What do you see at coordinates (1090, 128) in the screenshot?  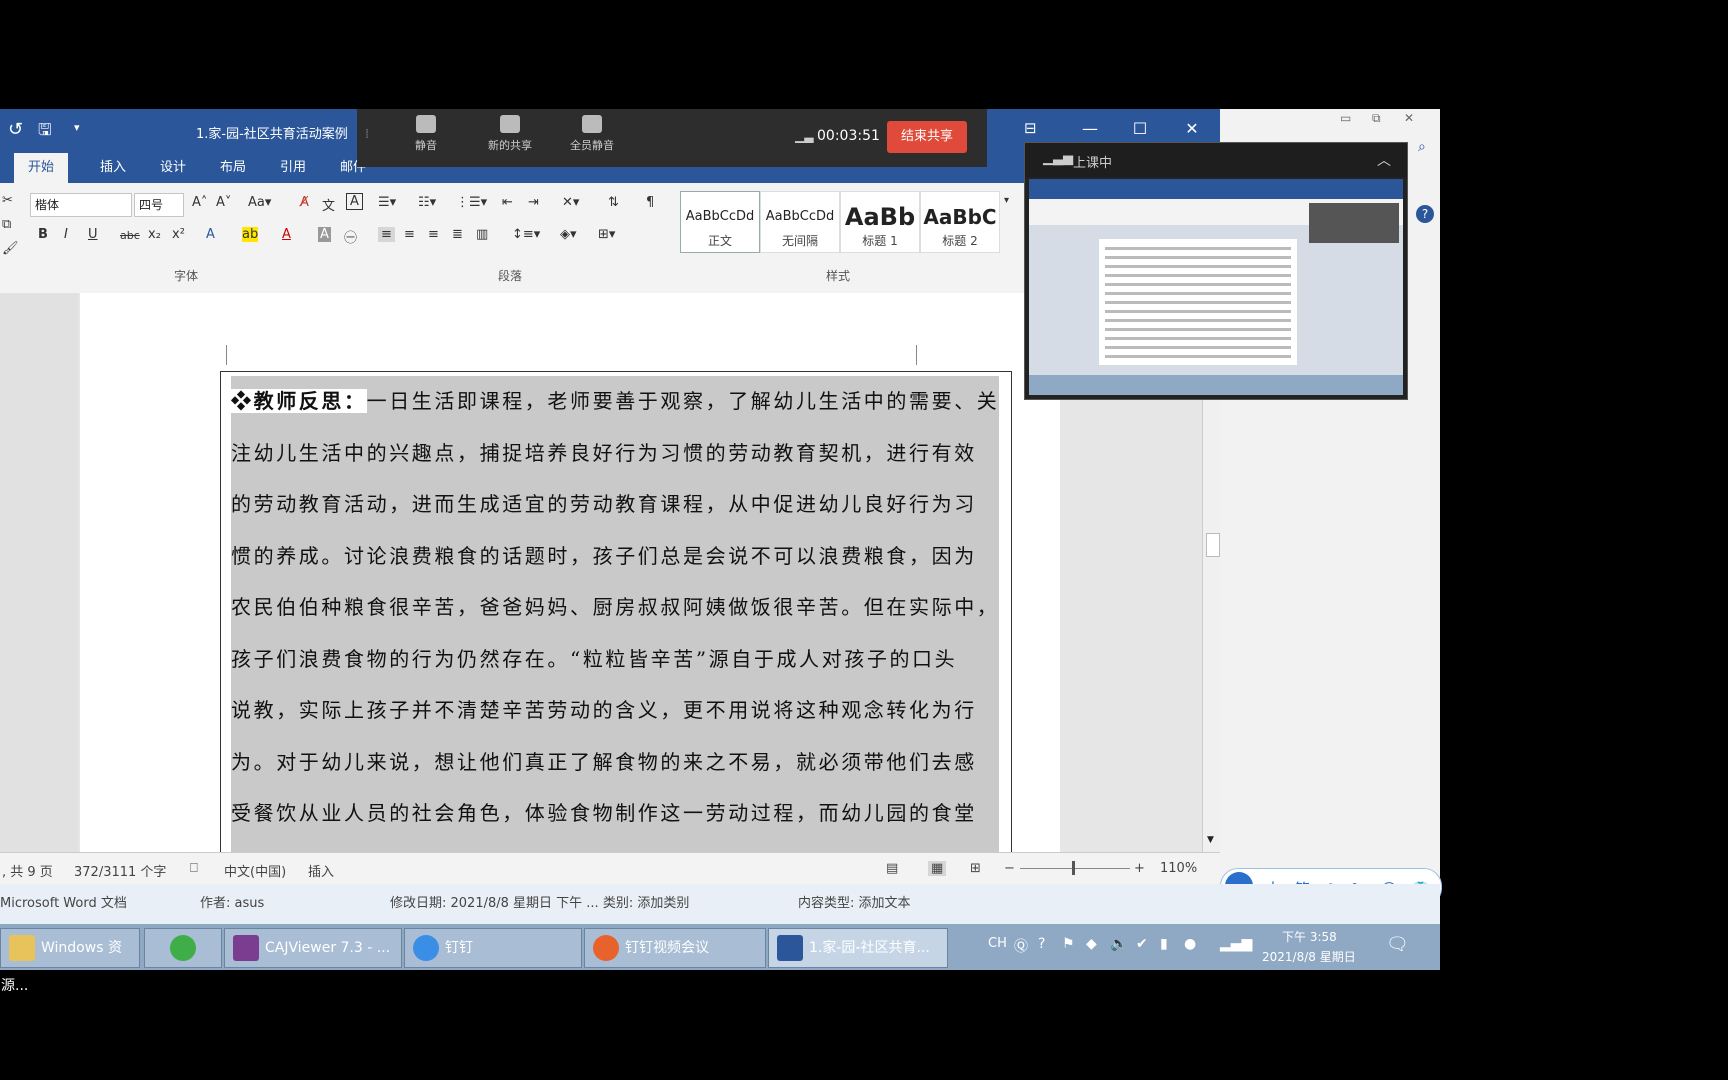 I see `minimize-button: —` at bounding box center [1090, 128].